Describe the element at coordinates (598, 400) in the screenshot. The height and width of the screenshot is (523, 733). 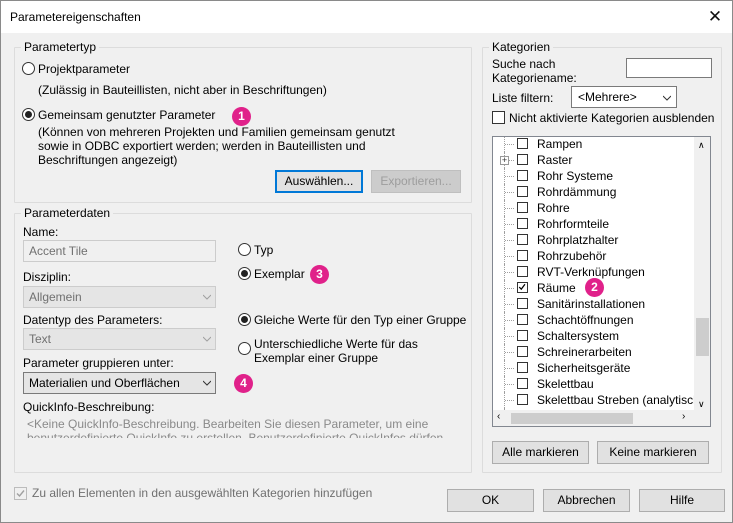
I see `category-item: Skelettbau Streben (analytisch)` at that location.